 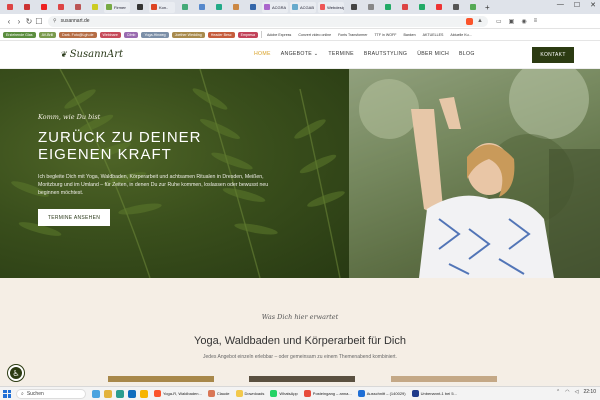 I want to click on hero-title-line2: EIGENEN KRAFT, so click(x=105, y=154).